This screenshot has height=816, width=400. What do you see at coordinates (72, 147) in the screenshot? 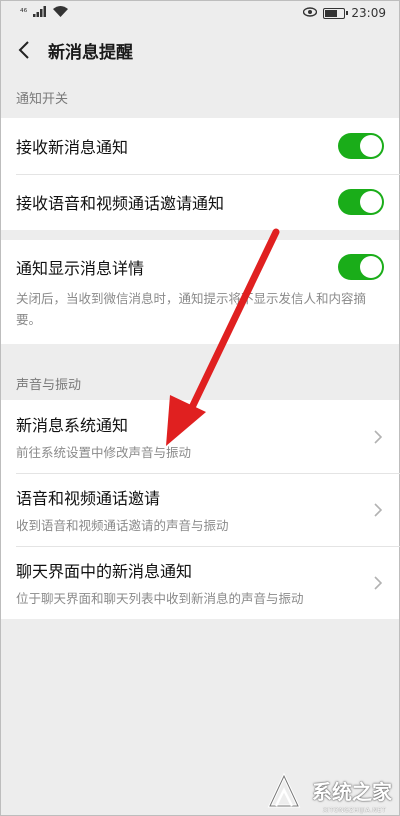
I see `receive-new-messages-label: 接收新消息通知` at bounding box center [72, 147].